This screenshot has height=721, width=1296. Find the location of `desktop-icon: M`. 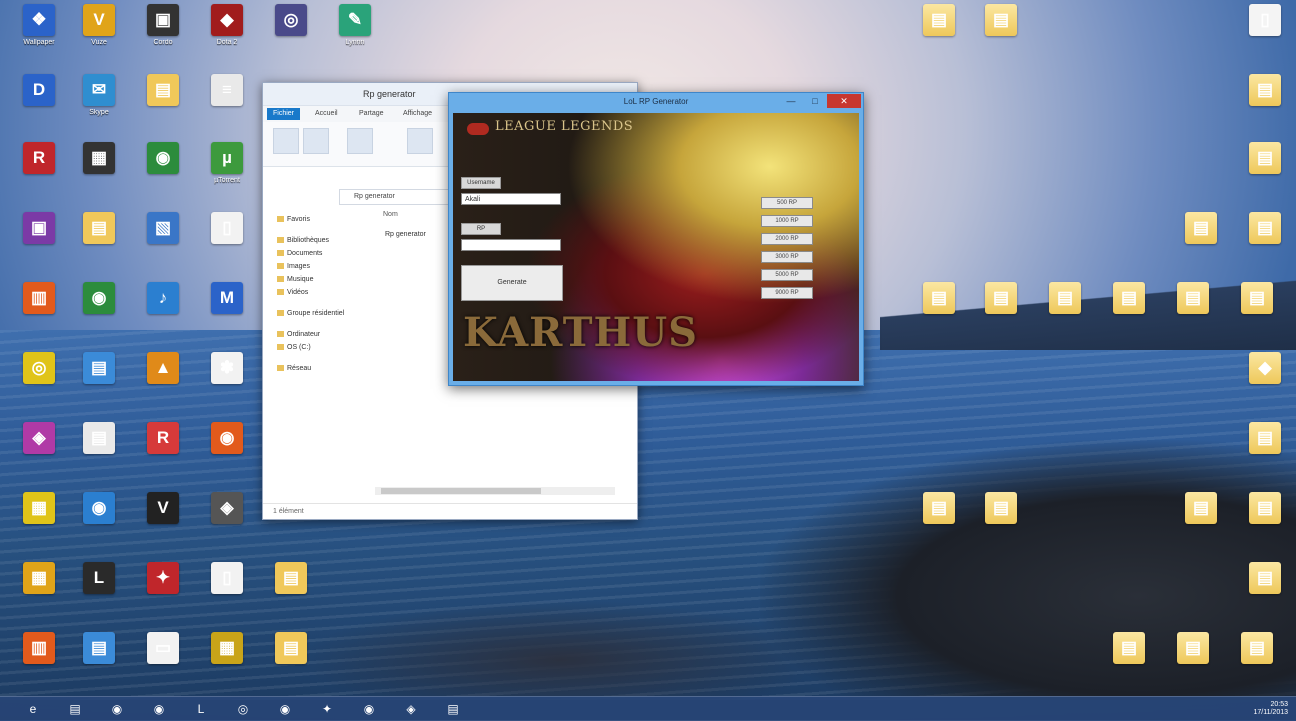

desktop-icon: M is located at coordinates (227, 309).